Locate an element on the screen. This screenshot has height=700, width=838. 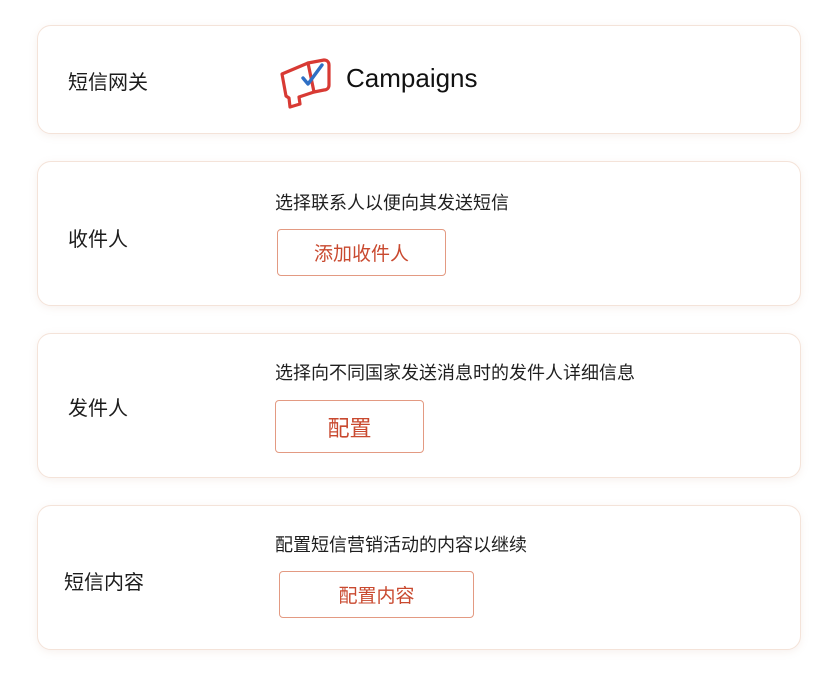
recipients-description: 选择联系人以便向其发送短信 is located at coordinates (392, 203).